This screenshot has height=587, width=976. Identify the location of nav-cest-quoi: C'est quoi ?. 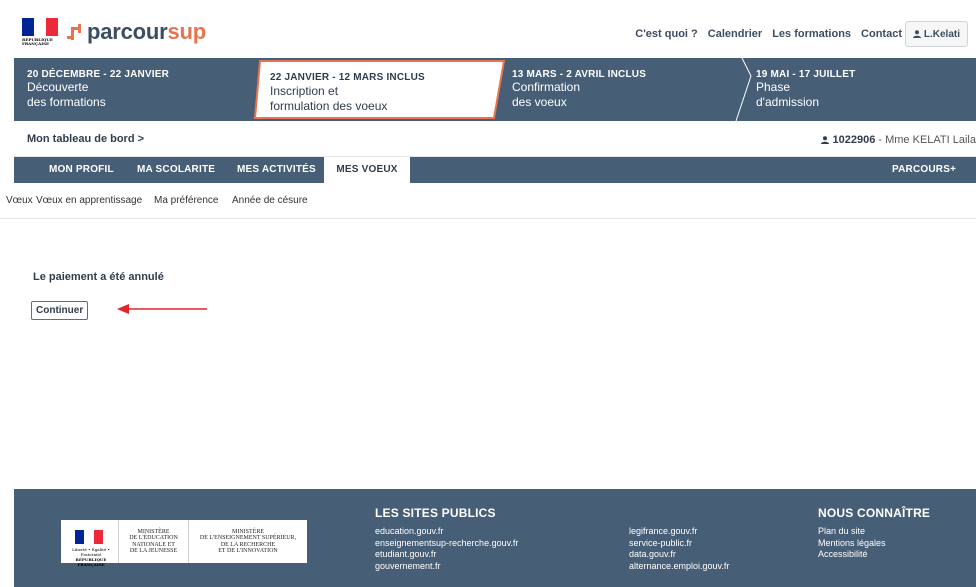
(666, 34).